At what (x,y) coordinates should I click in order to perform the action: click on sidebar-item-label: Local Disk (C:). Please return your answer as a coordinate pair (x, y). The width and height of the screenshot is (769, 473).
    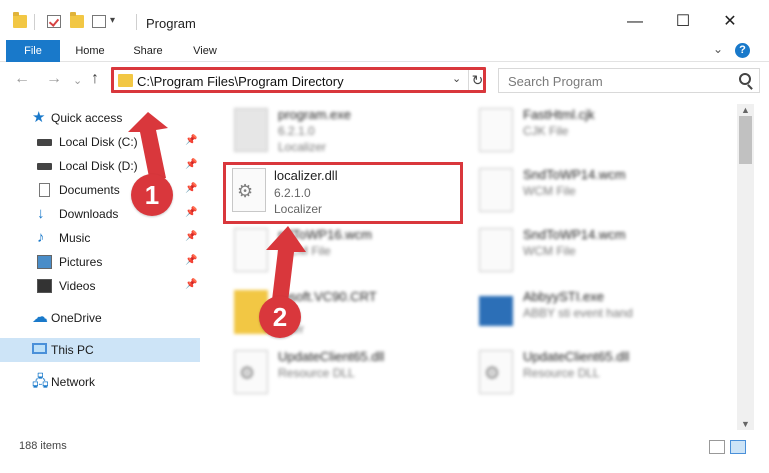
    Looking at the image, I should click on (98, 142).